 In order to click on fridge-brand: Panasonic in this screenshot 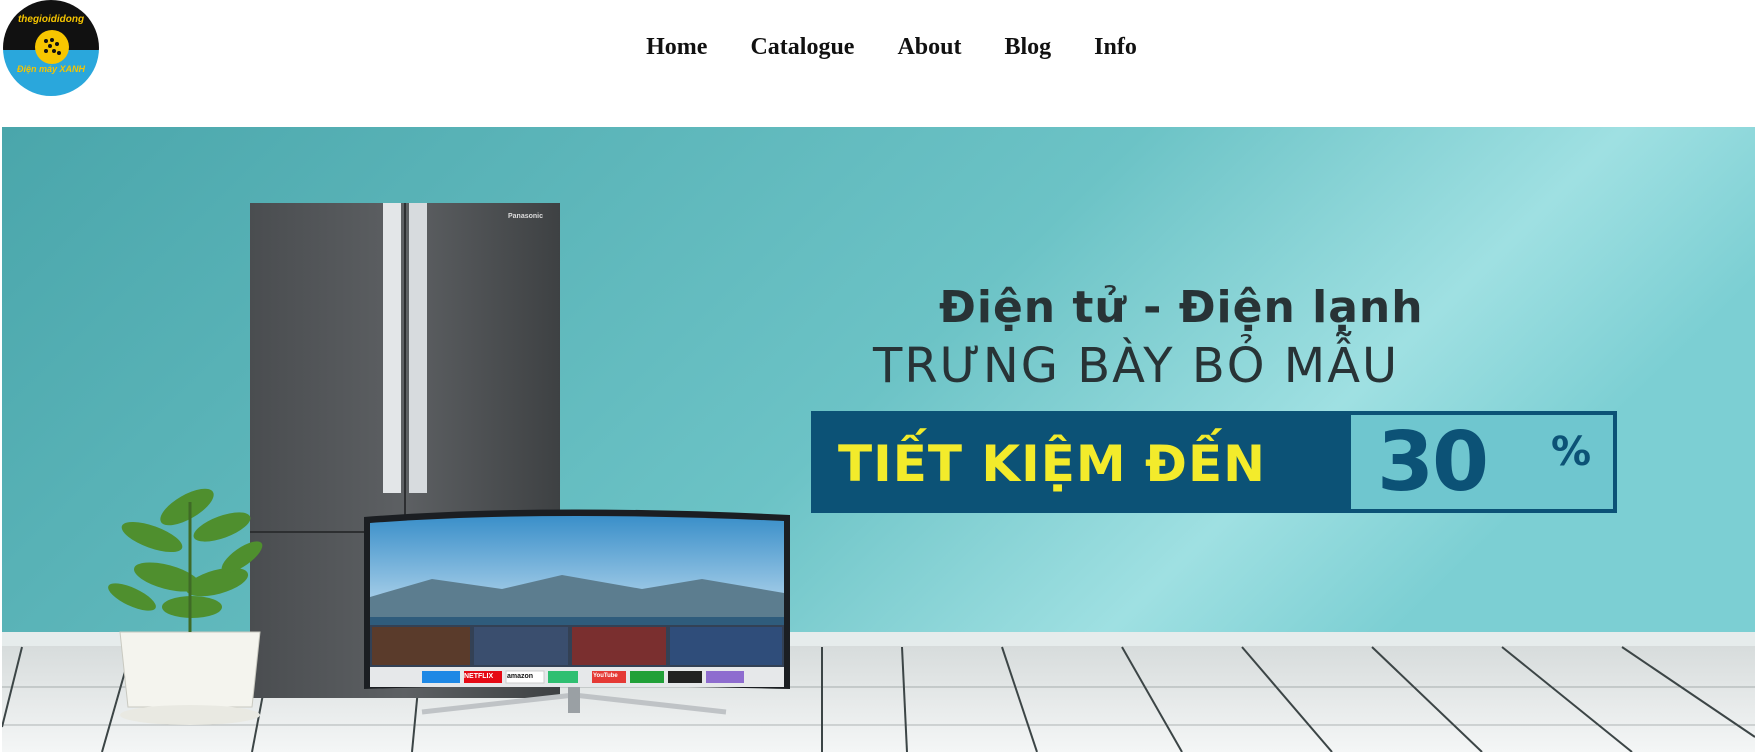, I will do `click(526, 216)`.